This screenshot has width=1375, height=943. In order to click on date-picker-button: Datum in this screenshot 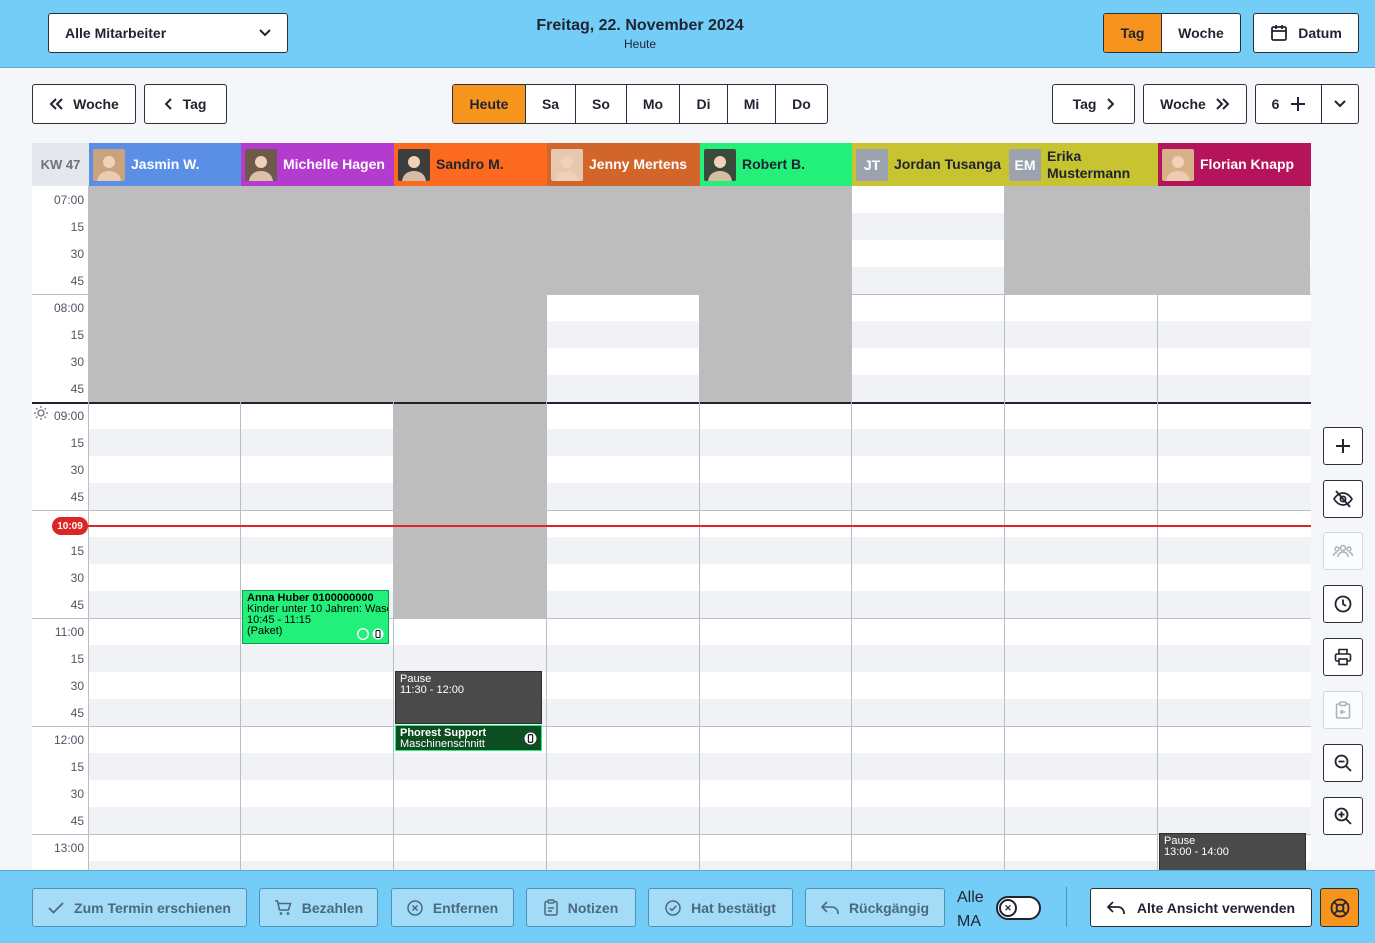, I will do `click(1306, 33)`.